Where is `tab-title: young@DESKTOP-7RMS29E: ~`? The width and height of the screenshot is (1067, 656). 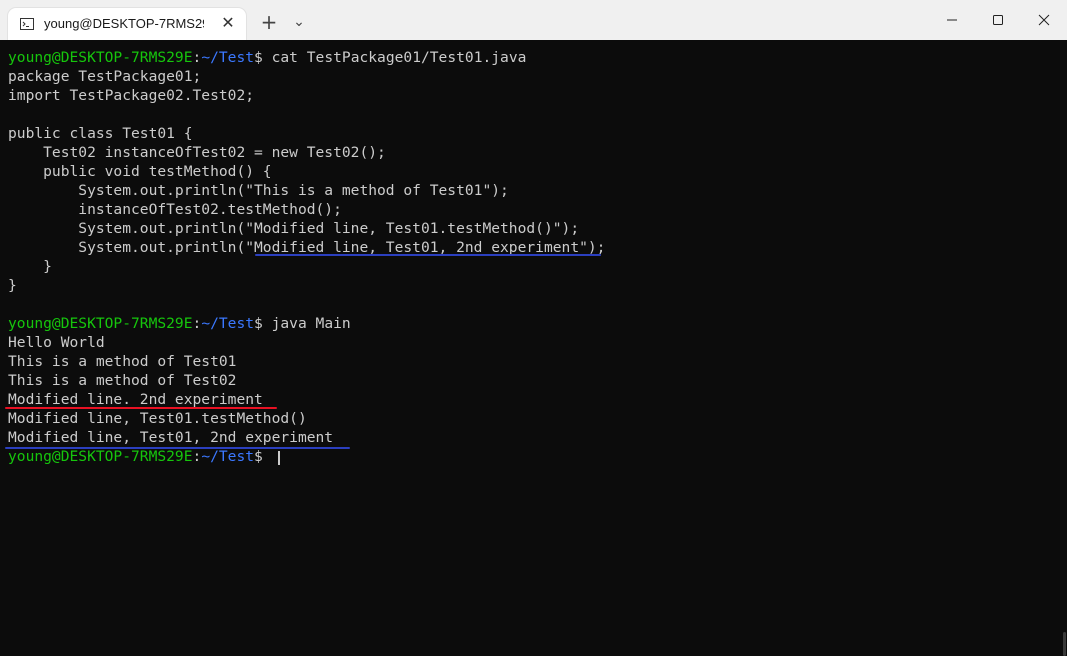
tab-title: young@DESKTOP-7RMS29E: ~ is located at coordinates (124, 23).